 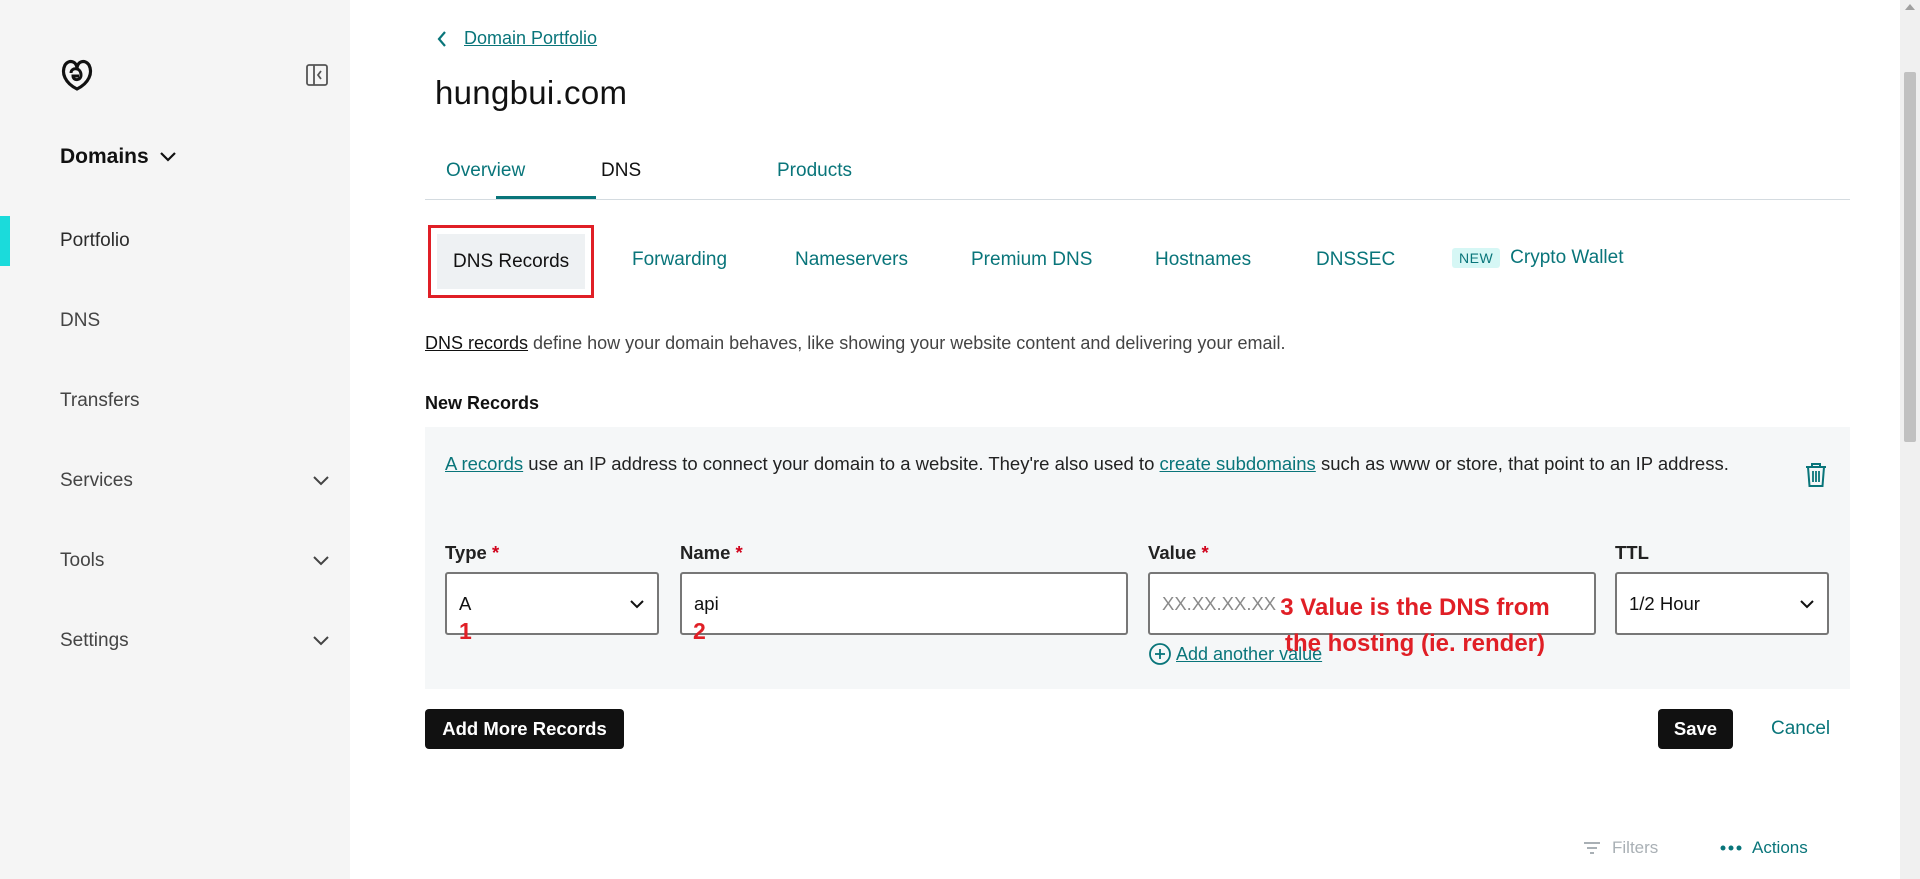 What do you see at coordinates (1592, 848) in the screenshot?
I see `filter-icon` at bounding box center [1592, 848].